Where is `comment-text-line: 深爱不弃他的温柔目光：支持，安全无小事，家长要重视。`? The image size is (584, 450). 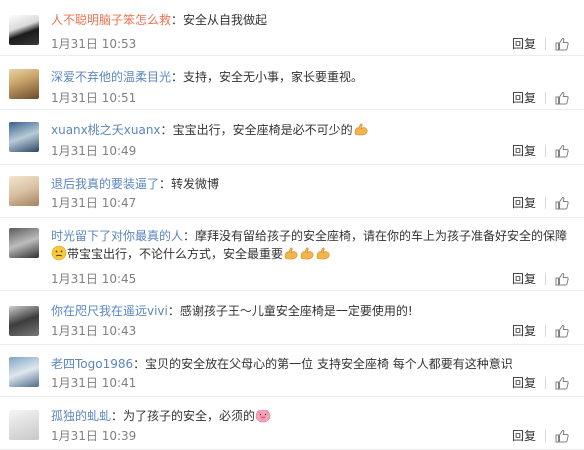
comment-text-line: 深爱不弃他的温柔目光：支持，安全无小事，家长要重视。 is located at coordinates (313, 77).